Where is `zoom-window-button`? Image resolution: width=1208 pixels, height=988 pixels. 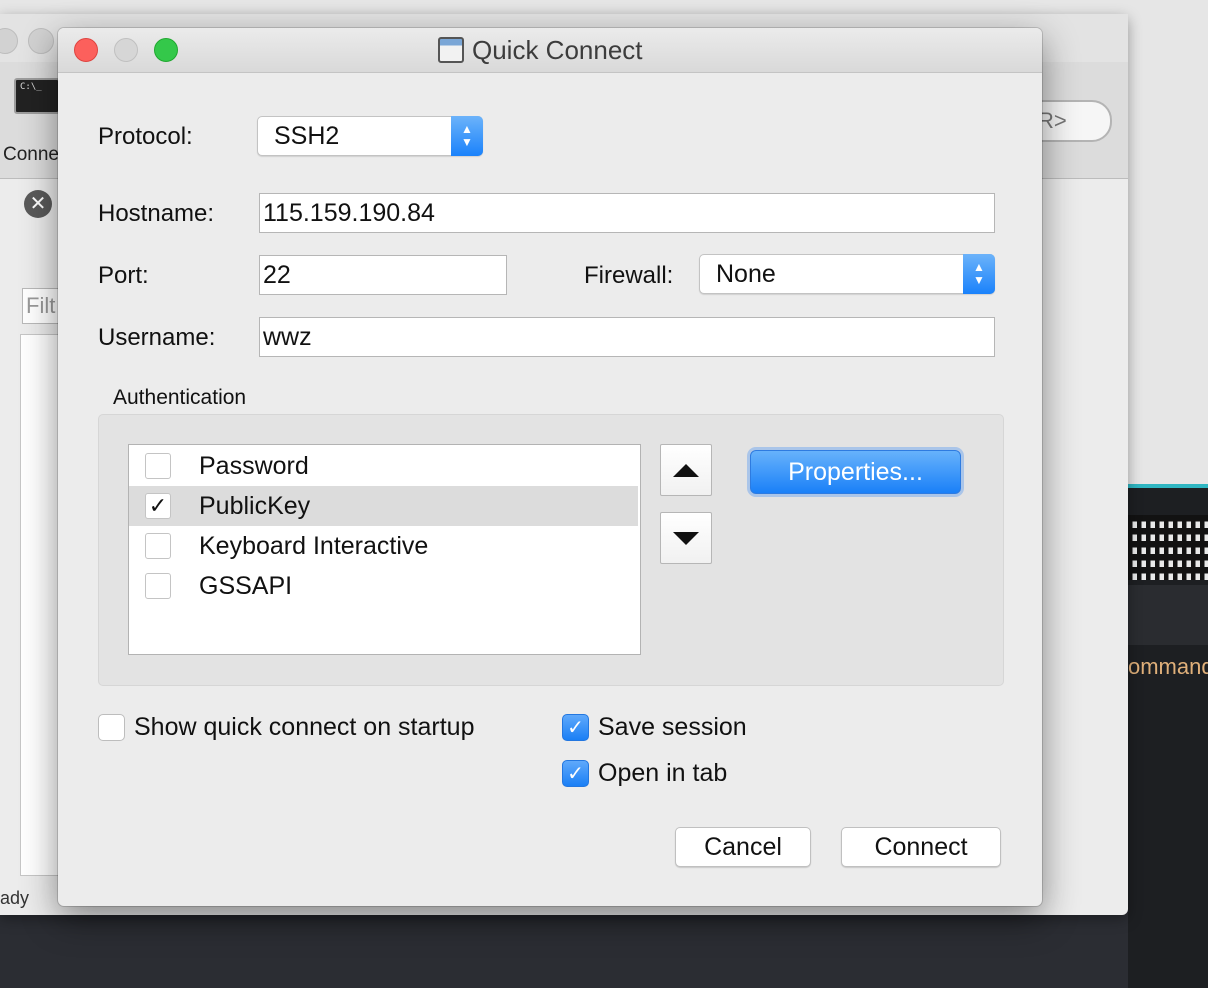 zoom-window-button is located at coordinates (166, 50).